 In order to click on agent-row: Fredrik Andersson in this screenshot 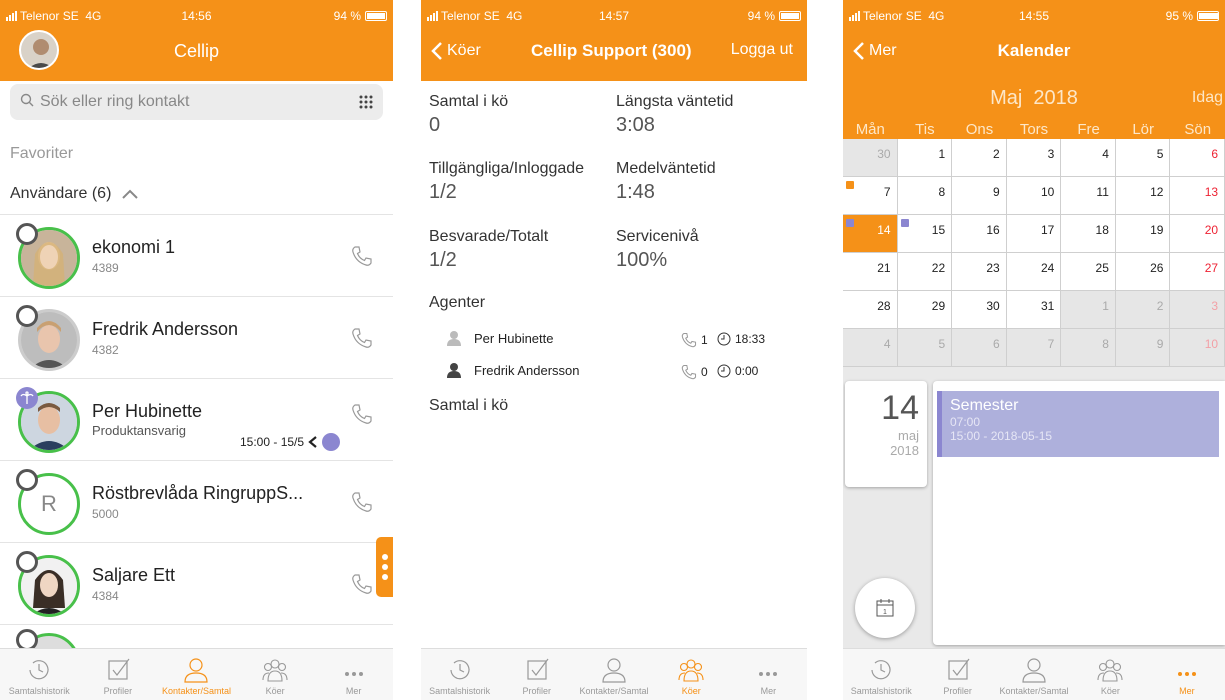, I will do `click(513, 370)`.